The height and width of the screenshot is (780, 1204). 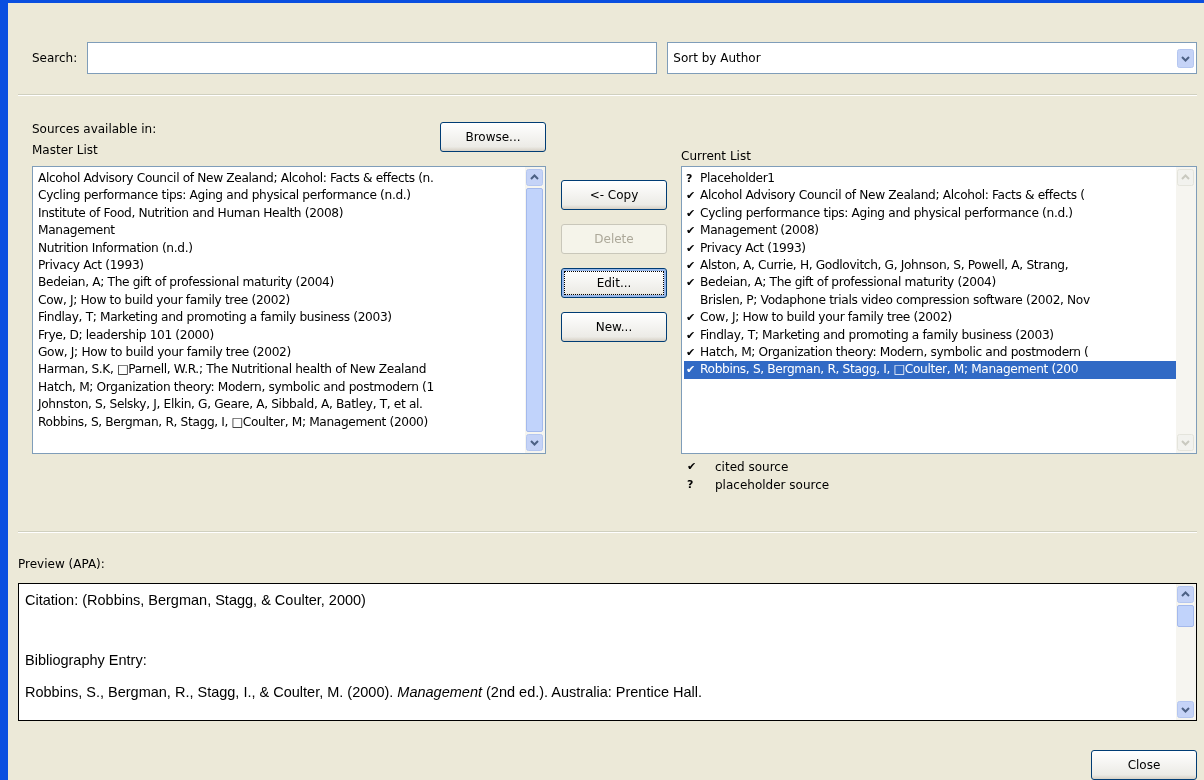 What do you see at coordinates (94, 129) in the screenshot?
I see `sources-label: Sources available in:` at bounding box center [94, 129].